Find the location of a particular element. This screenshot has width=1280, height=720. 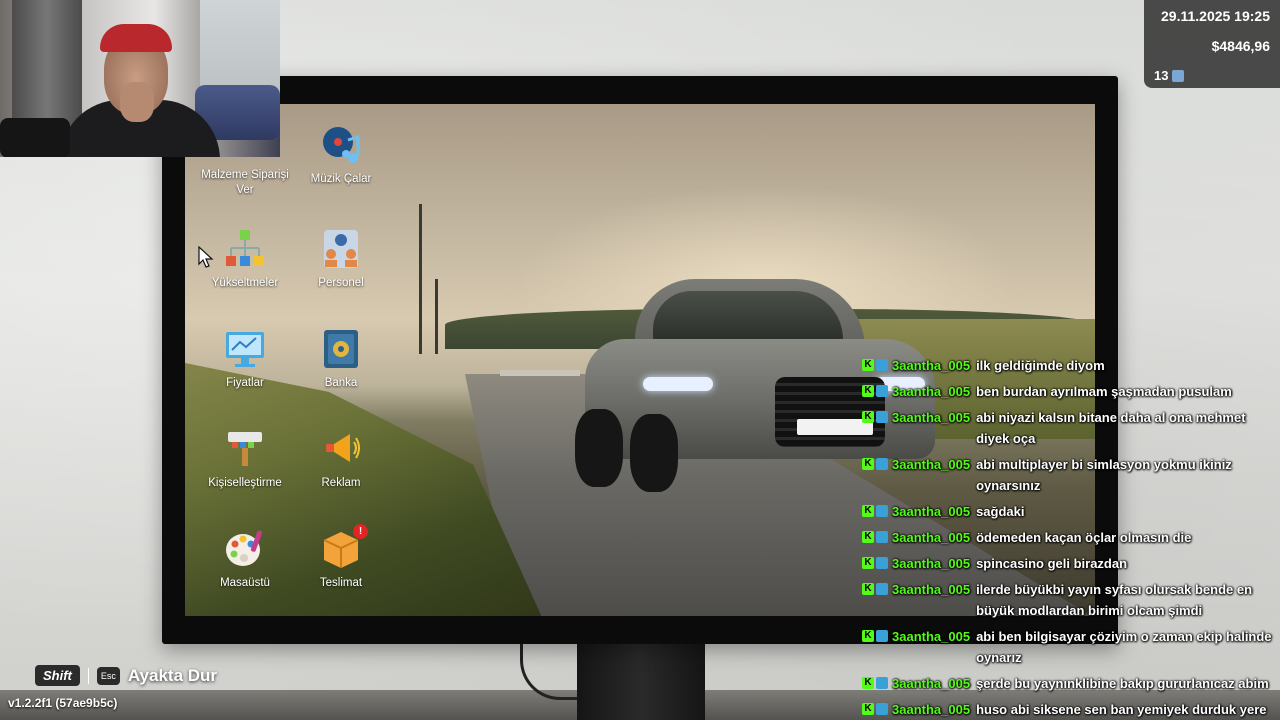

staff-icon is located at coordinates (341, 249).